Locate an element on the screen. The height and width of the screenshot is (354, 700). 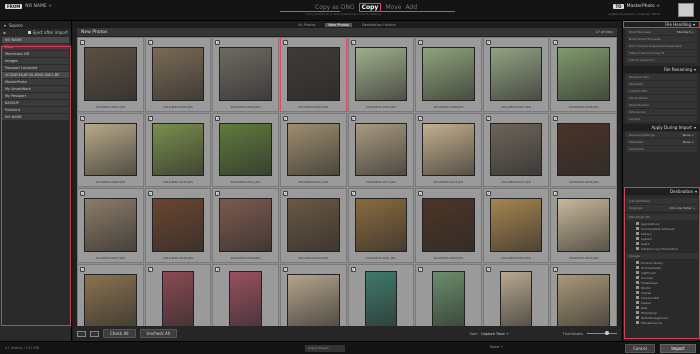
destination-header: Destination ▾ is located at coordinates (661, 191).